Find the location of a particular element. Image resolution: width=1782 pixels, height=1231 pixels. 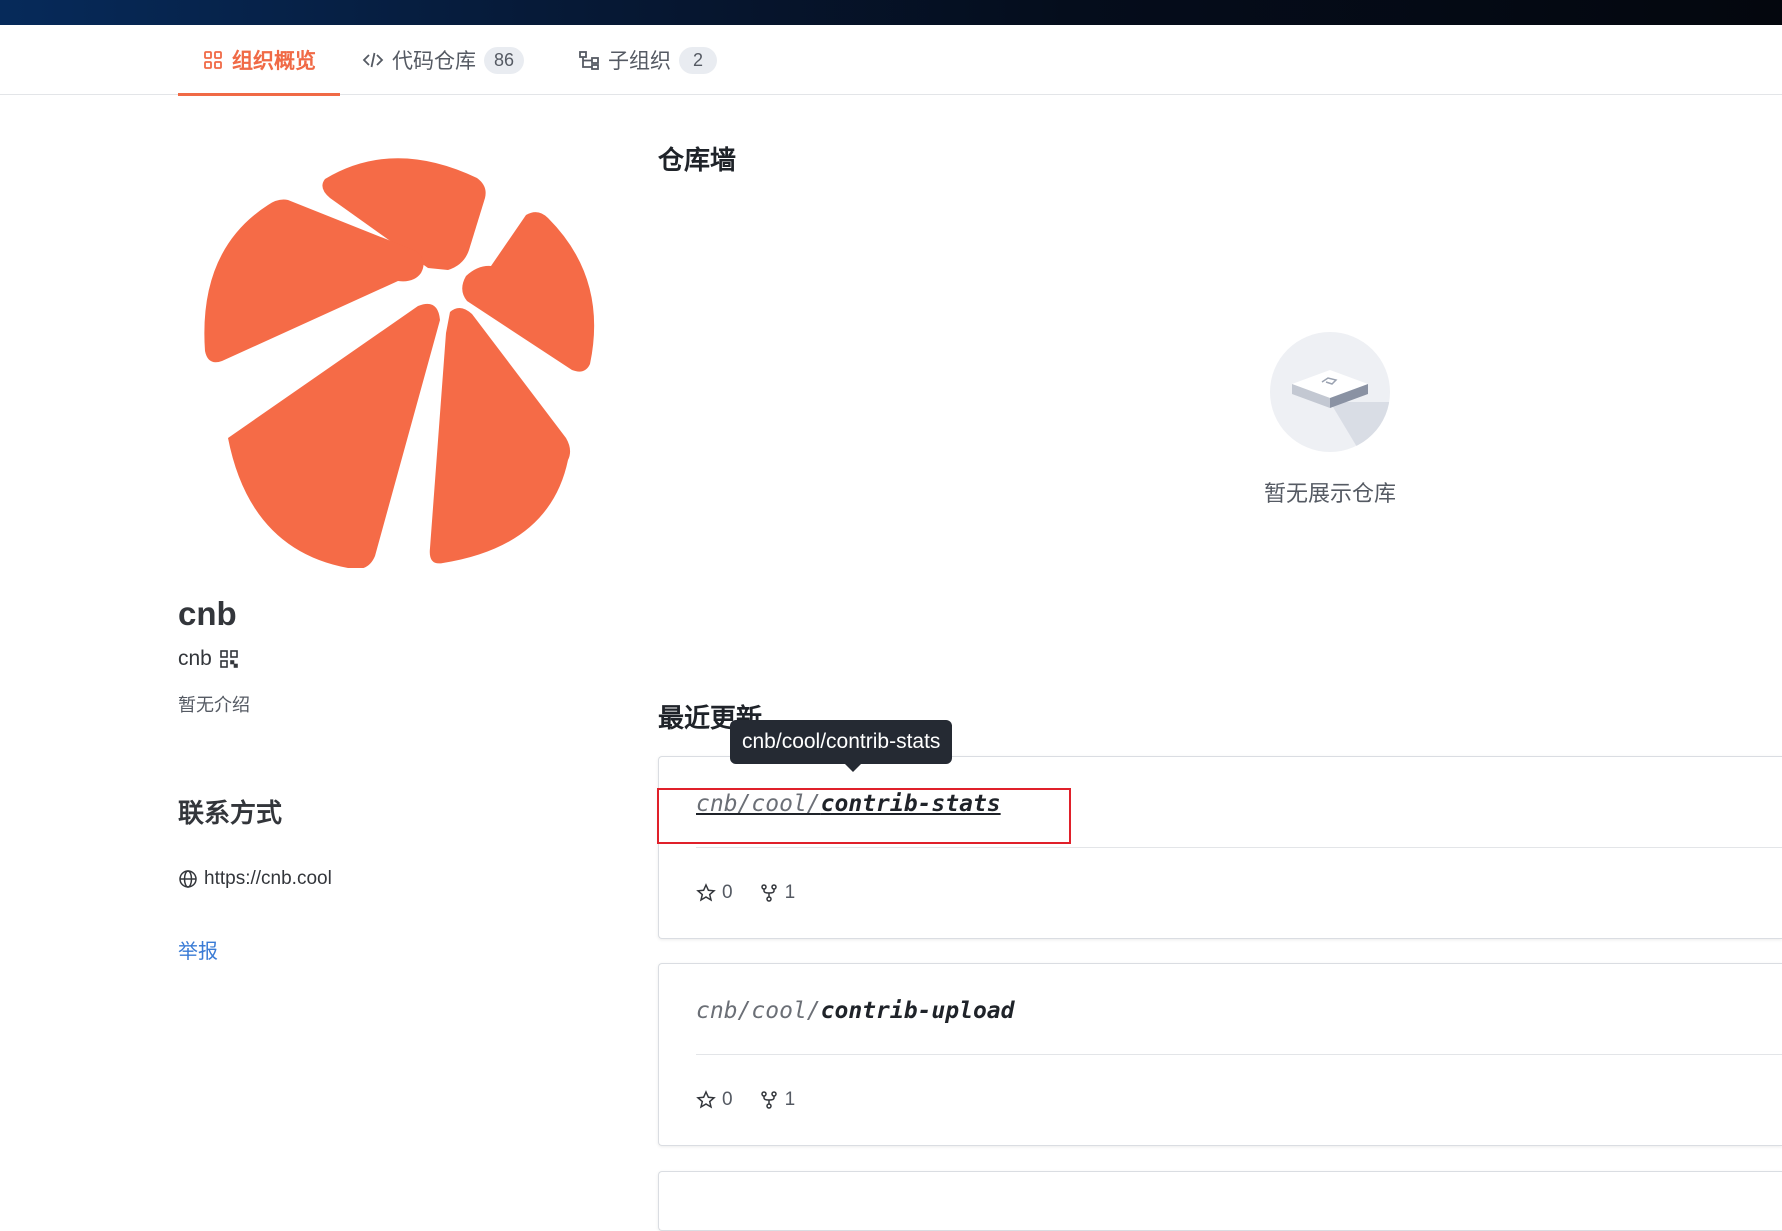

empty-box-icon is located at coordinates (1330, 392).